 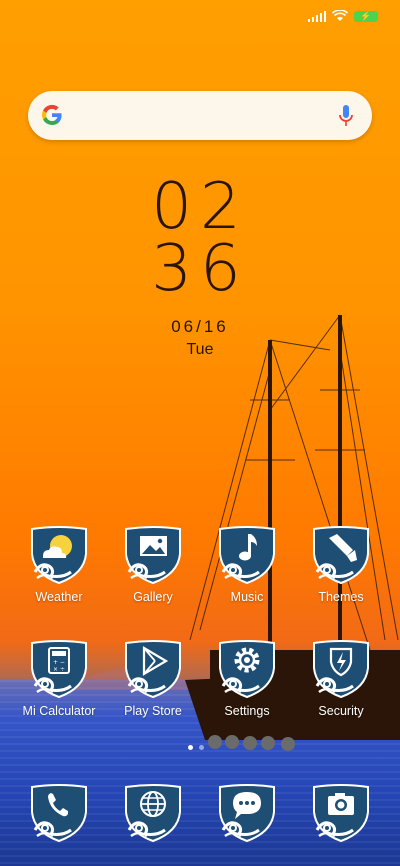 What do you see at coordinates (196, 747) in the screenshot?
I see `page-indicator` at bounding box center [196, 747].